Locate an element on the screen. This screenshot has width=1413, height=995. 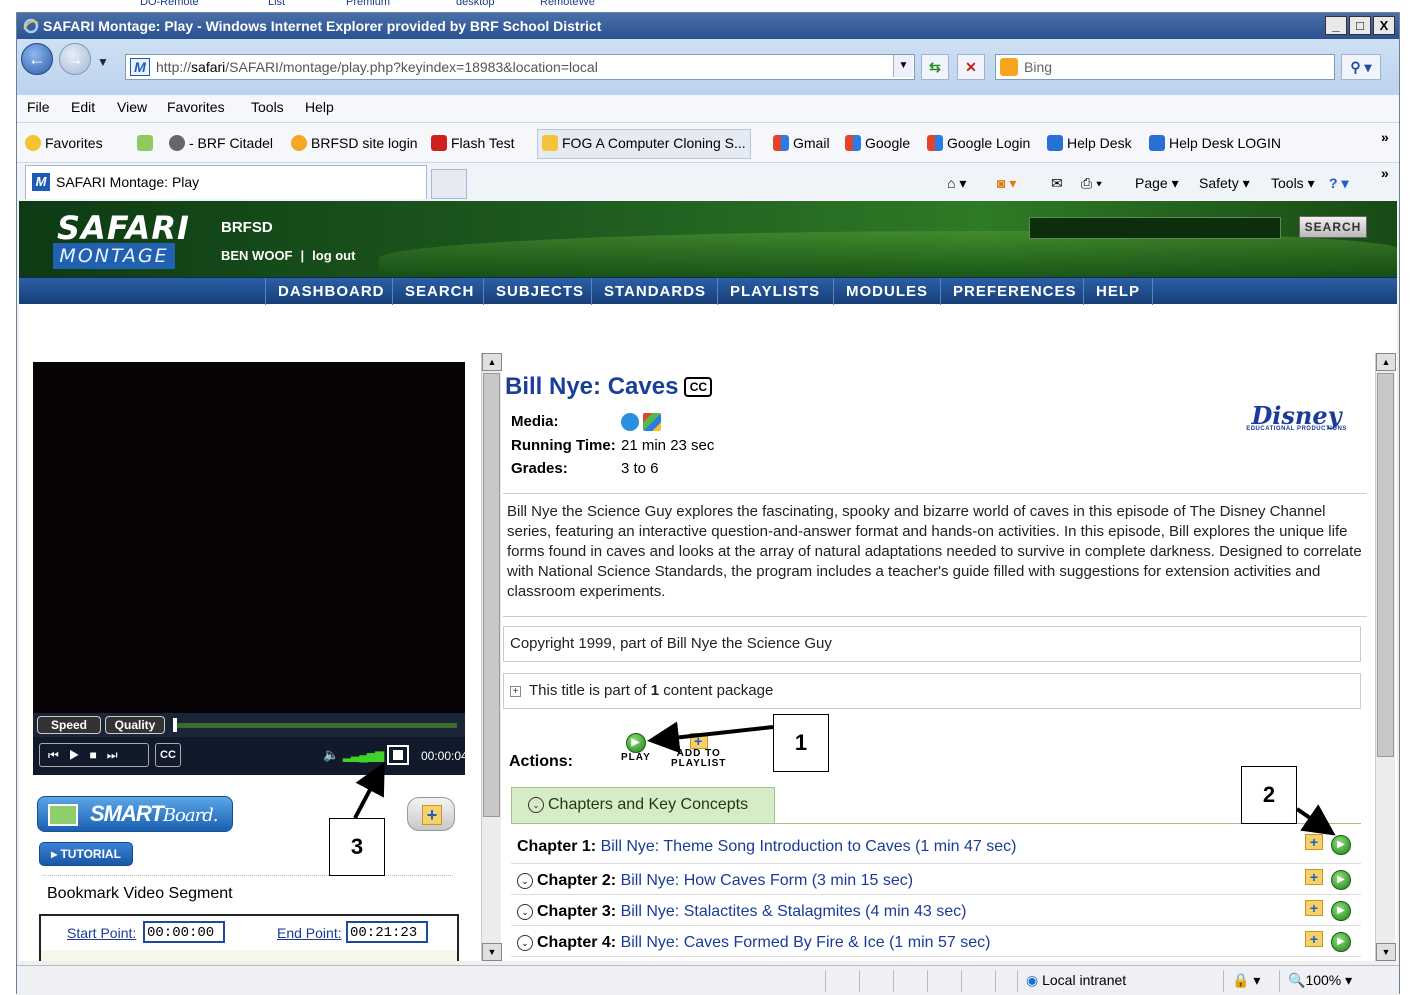
content-package-box: + This title is part of 1 content package is located at coordinates (932, 691).